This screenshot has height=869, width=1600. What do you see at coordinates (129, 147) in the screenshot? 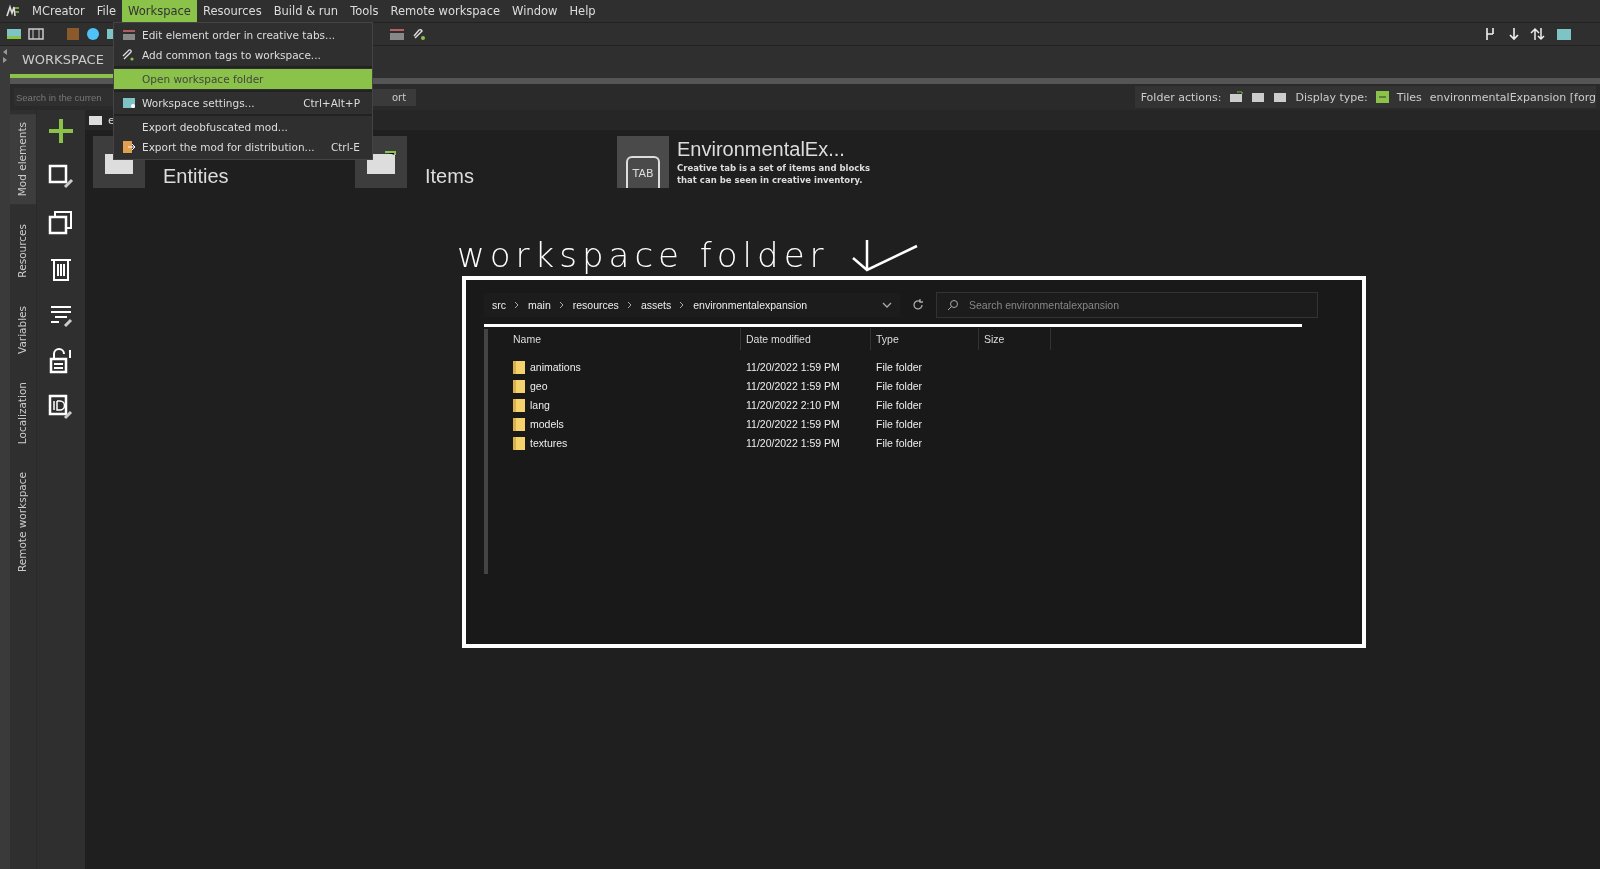
I see `export-icon` at bounding box center [129, 147].